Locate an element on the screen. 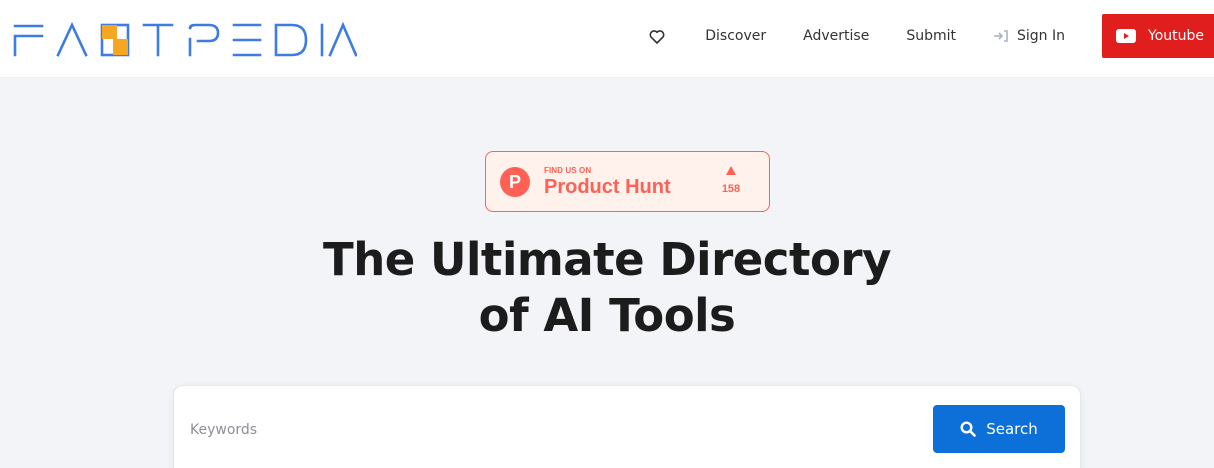  search-panel: Search is located at coordinates (627, 426).